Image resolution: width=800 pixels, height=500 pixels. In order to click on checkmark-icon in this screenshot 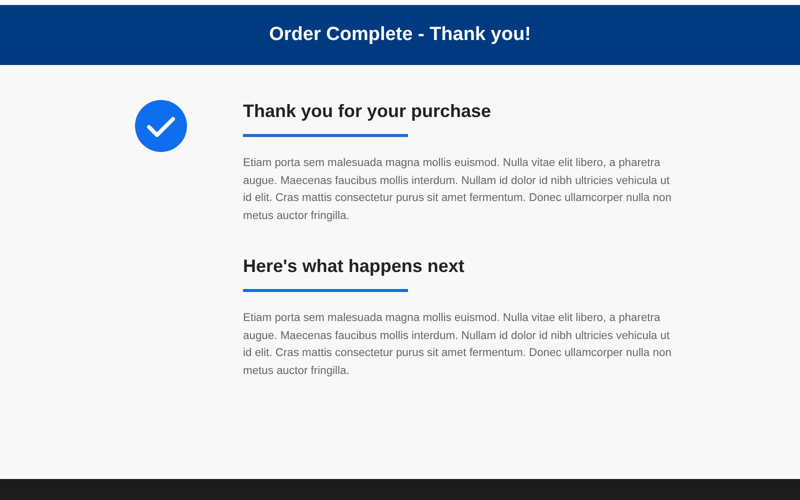, I will do `click(161, 126)`.